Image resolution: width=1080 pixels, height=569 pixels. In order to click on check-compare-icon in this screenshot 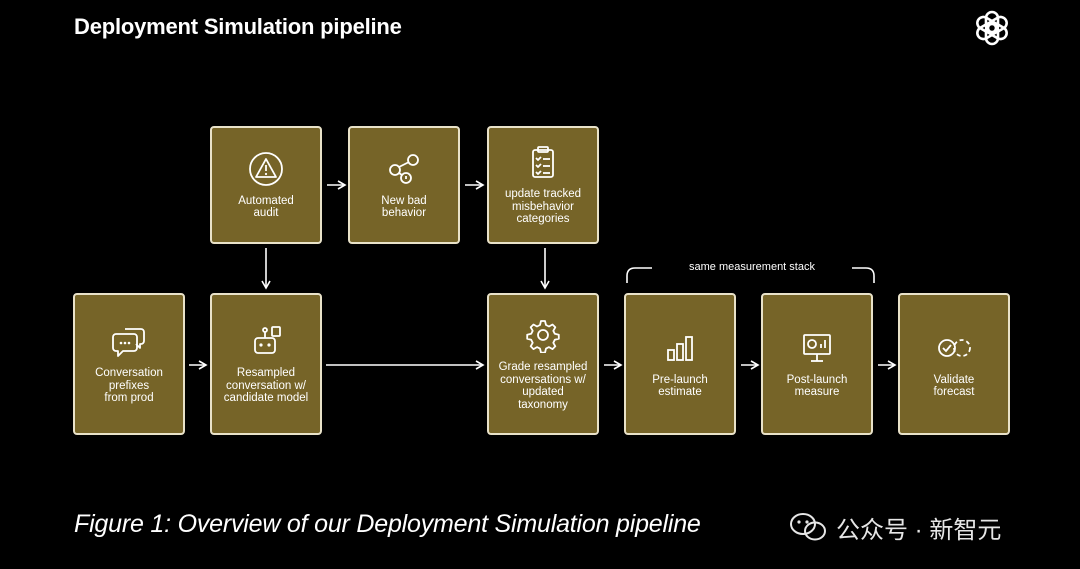, I will do `click(954, 347)`.